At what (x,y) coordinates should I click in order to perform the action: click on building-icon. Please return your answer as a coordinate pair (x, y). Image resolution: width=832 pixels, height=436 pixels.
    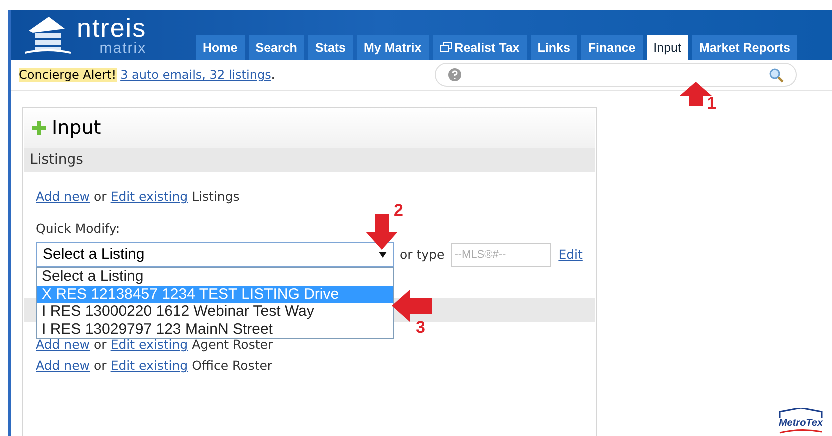
    Looking at the image, I should click on (48, 35).